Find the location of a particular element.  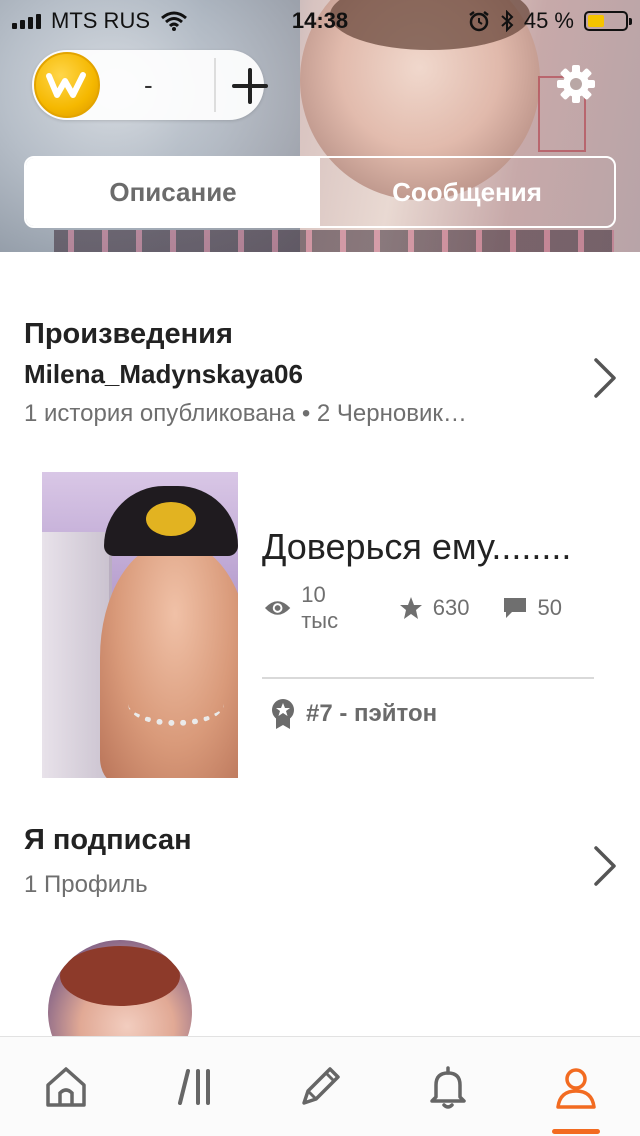

battery-percent: 45 % is located at coordinates (548, 20).